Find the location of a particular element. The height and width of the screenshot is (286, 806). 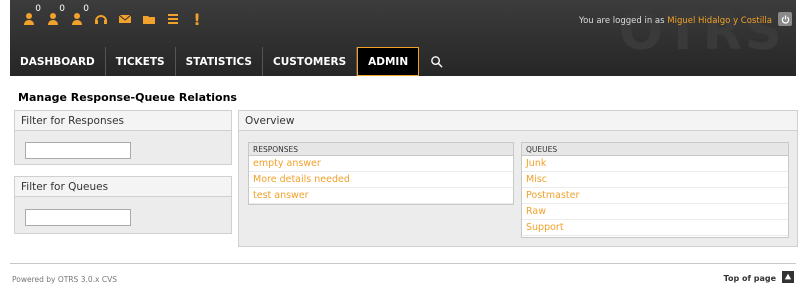

user-locked-icon: 0 is located at coordinates (30, 16).